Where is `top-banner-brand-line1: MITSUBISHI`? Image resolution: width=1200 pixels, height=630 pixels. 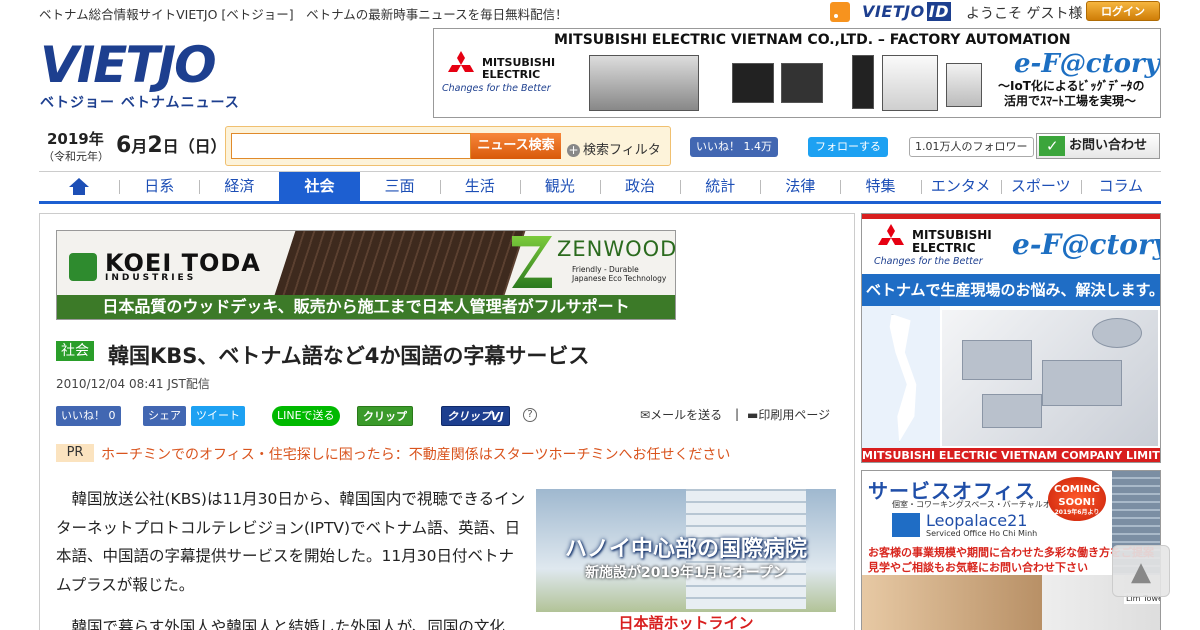
top-banner-brand-line1: MITSUBISHI is located at coordinates (519, 62).